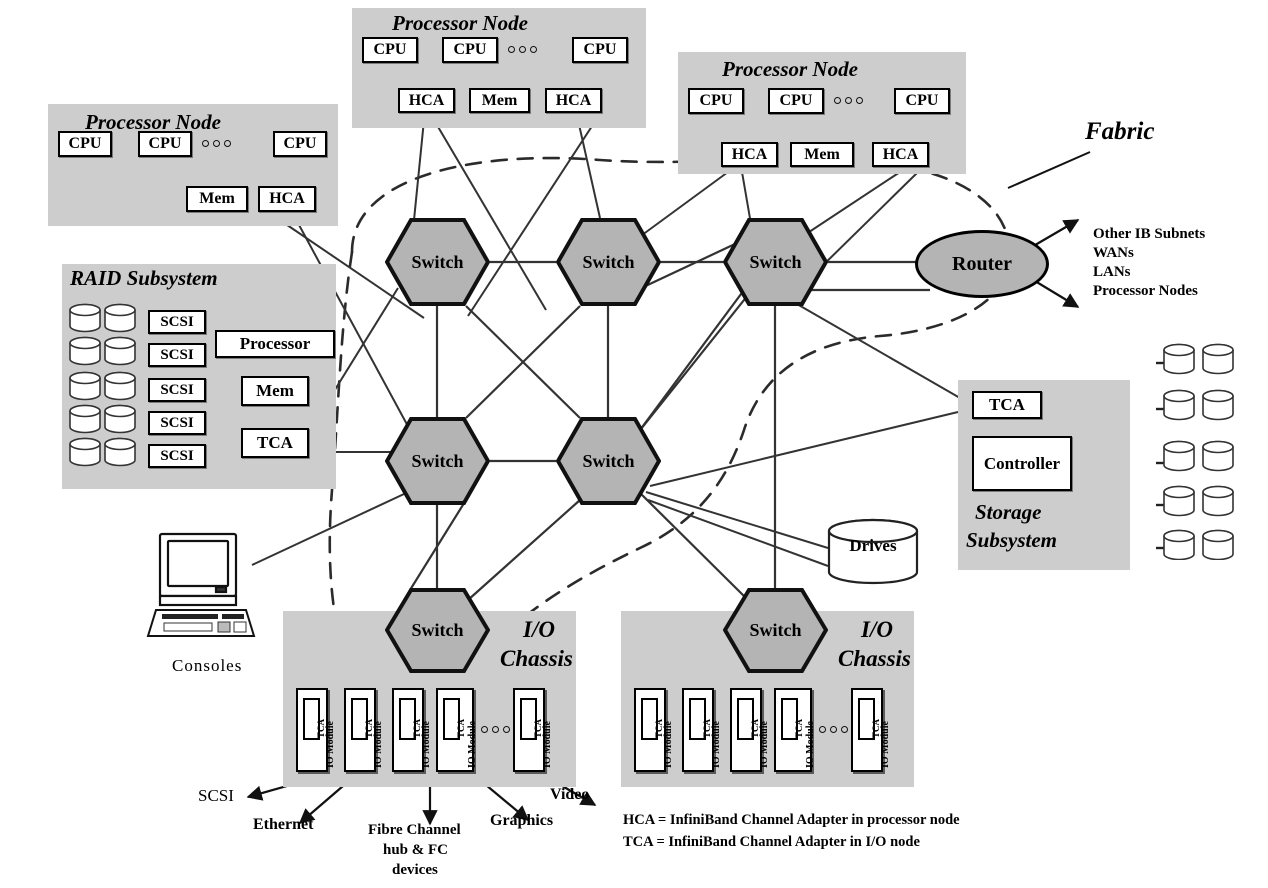 The image size is (1268, 888). Describe the element at coordinates (522, 820) in the screenshot. I see `io-device-label-graphics: Graphics` at that location.